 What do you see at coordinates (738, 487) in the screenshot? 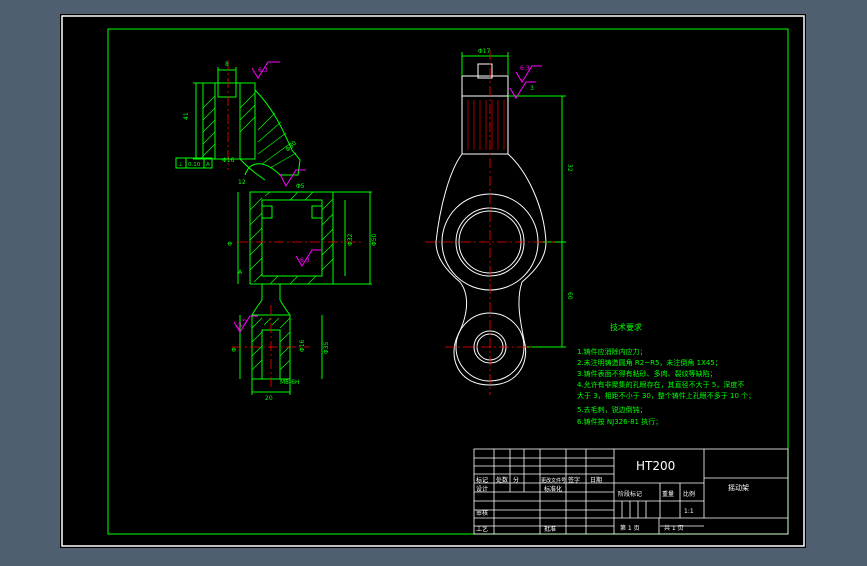
I see `part-name: 摇动架` at bounding box center [738, 487].